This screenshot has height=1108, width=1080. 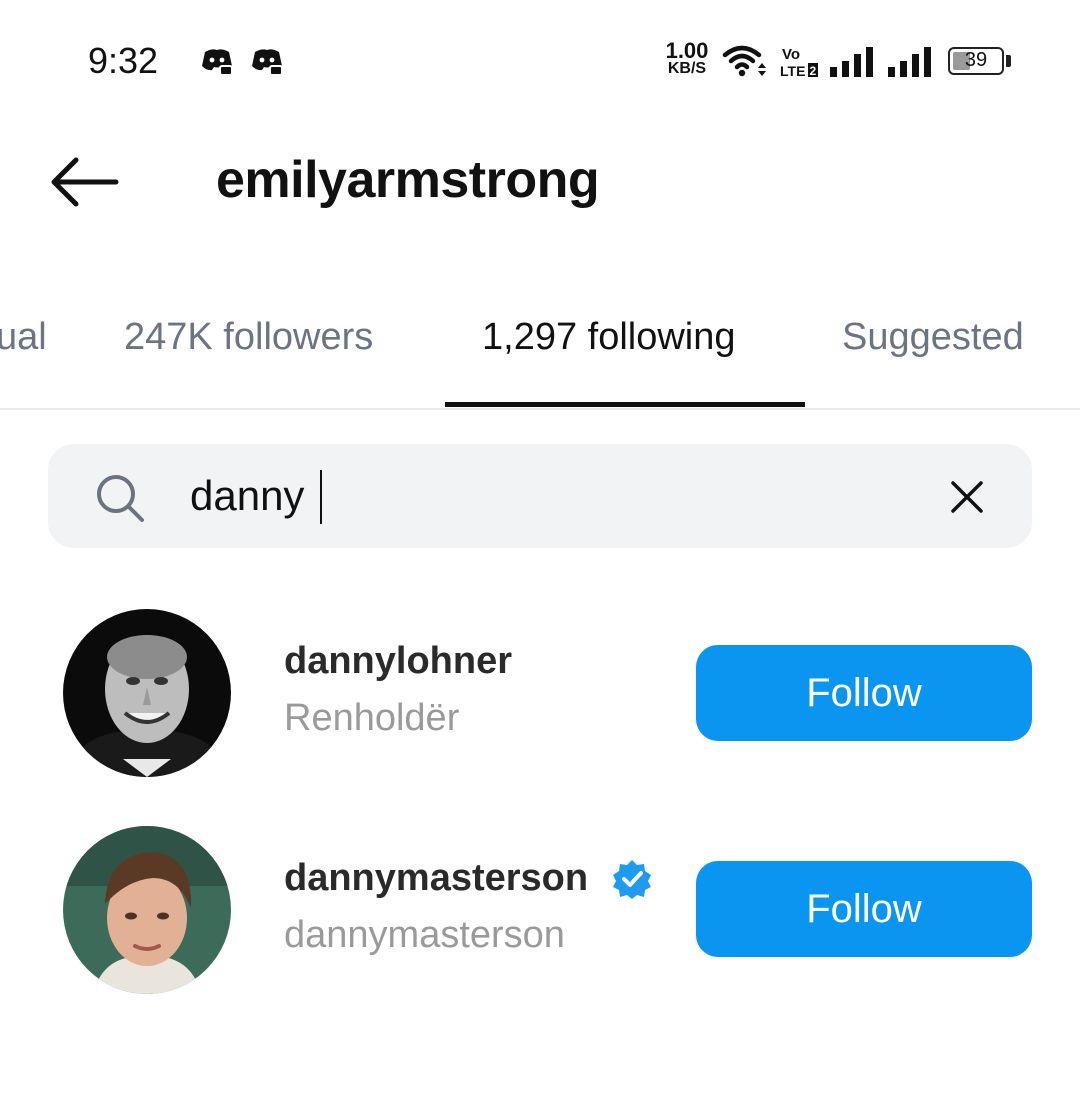 I want to click on search-icon, so click(x=120, y=498).